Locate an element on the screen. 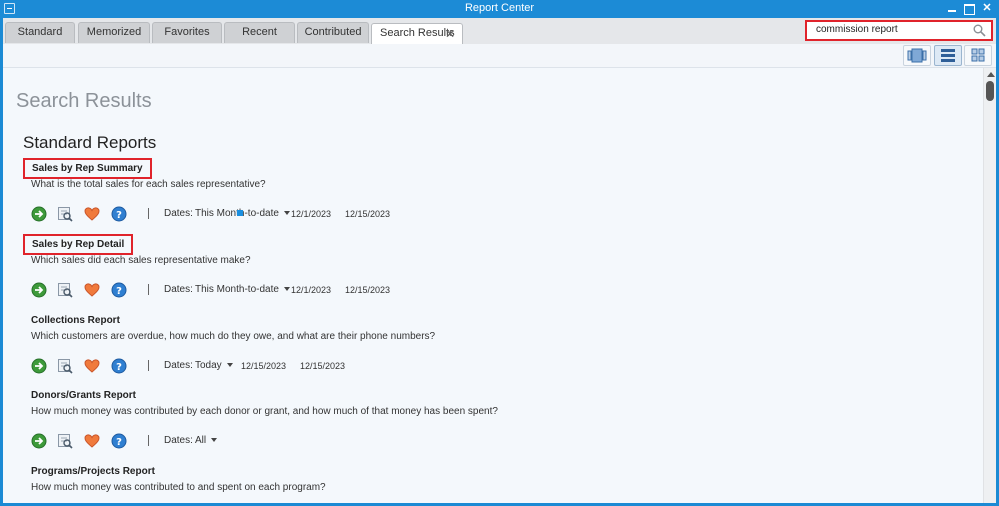 This screenshot has width=999, height=506. carousel-view-button is located at coordinates (917, 55).